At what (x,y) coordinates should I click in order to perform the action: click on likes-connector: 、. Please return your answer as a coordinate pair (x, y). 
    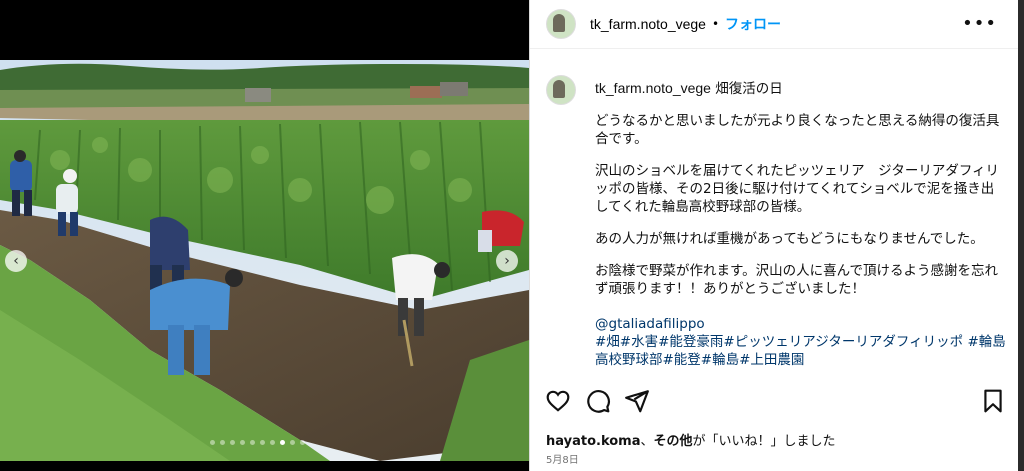
    Looking at the image, I should click on (647, 441).